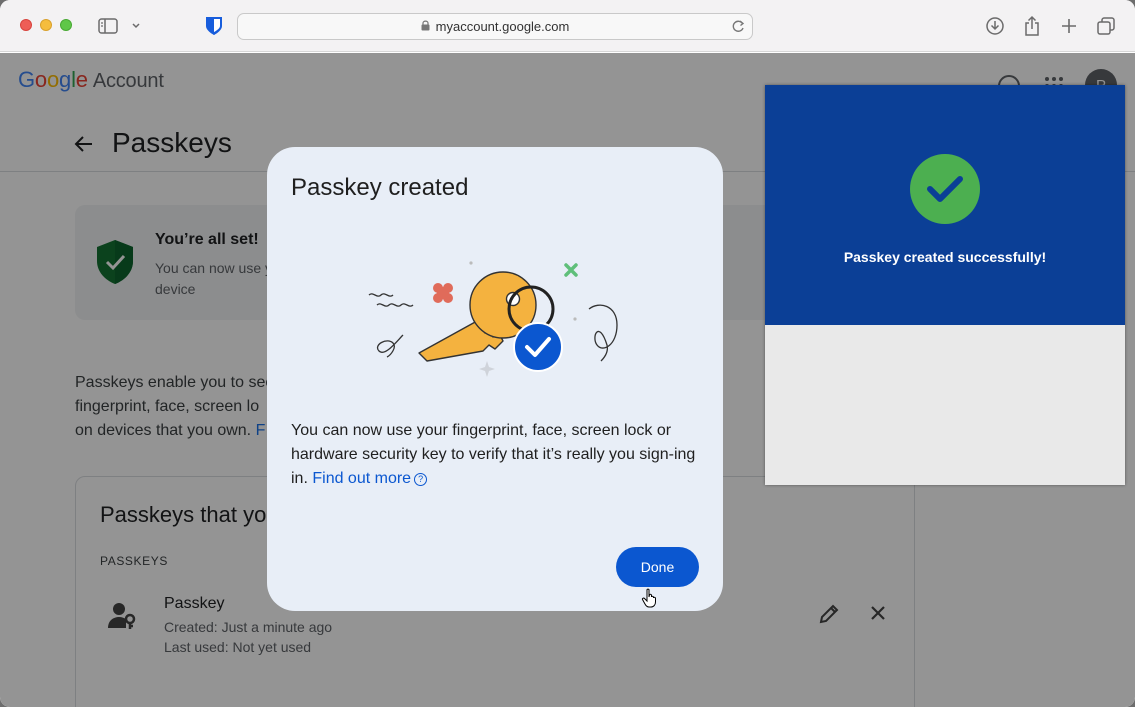 This screenshot has height=707, width=1135. What do you see at coordinates (136, 26) in the screenshot?
I see `chevron-down-icon` at bounding box center [136, 26].